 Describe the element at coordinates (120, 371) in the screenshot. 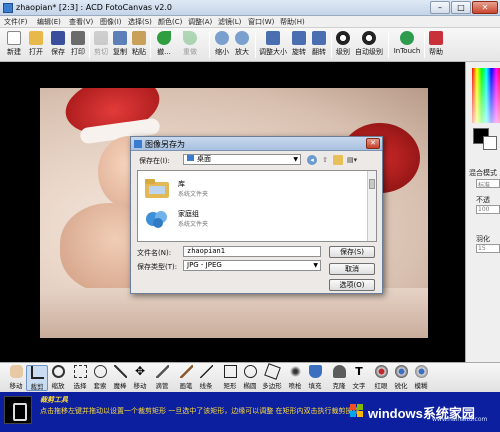

I see `magic-wand-icon` at that location.